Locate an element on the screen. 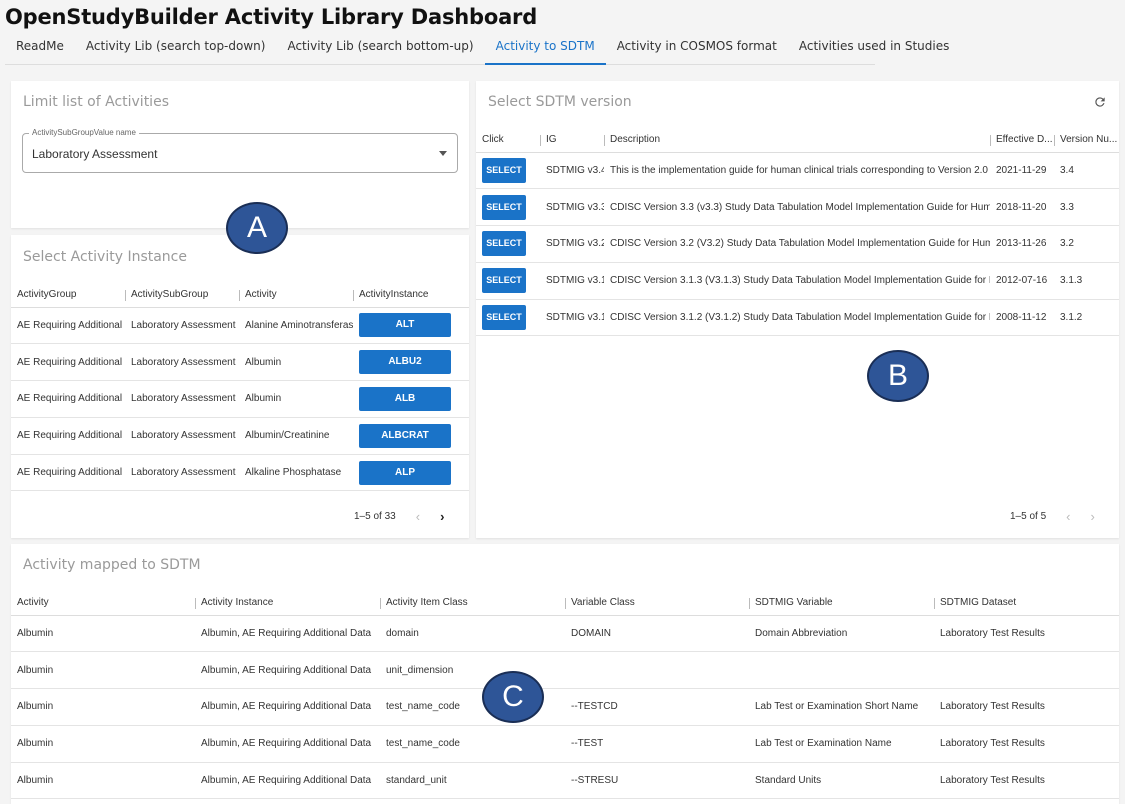 The image size is (1125, 804). sdtm-card-title: Select SDTM version is located at coordinates (560, 102).